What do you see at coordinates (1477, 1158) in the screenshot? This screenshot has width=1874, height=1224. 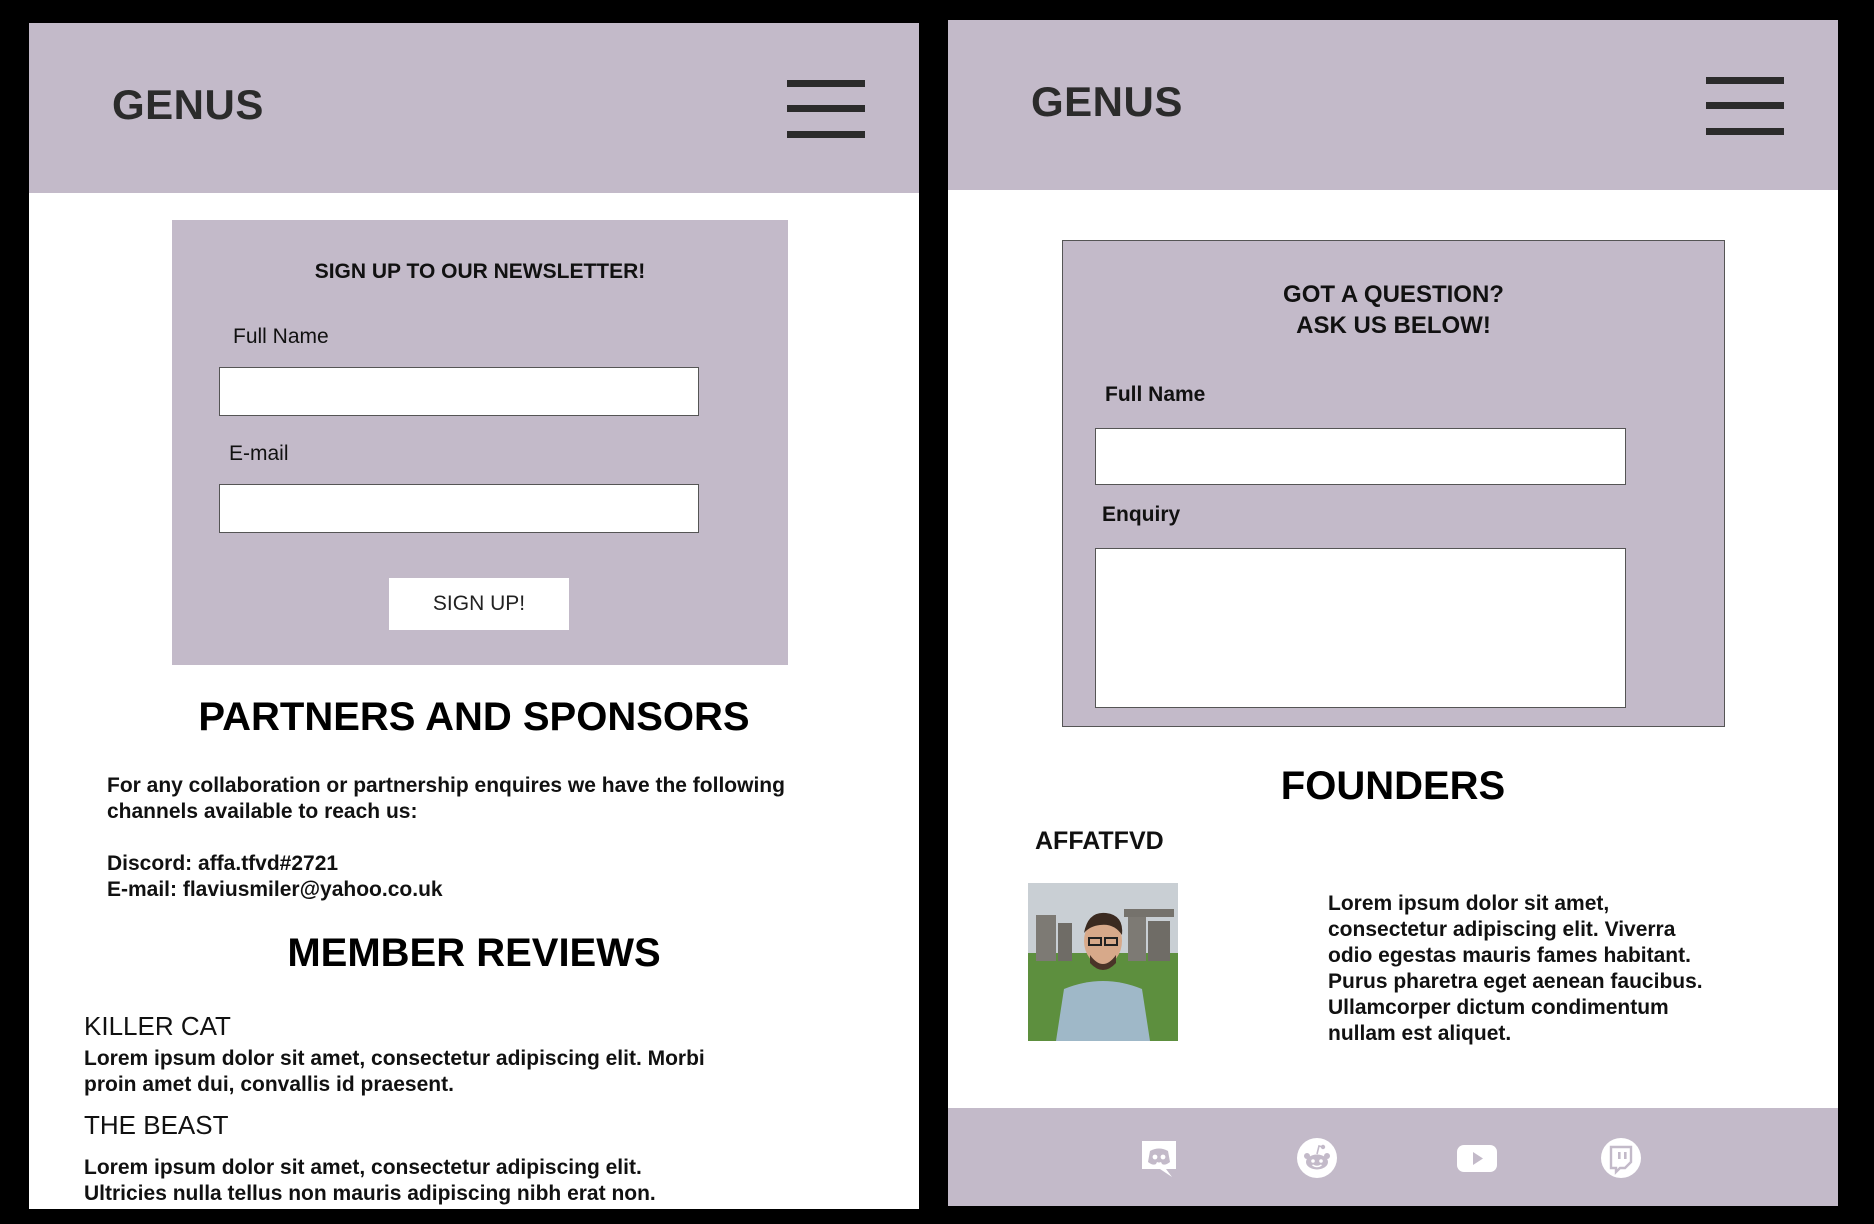 I see `youtube-icon` at bounding box center [1477, 1158].